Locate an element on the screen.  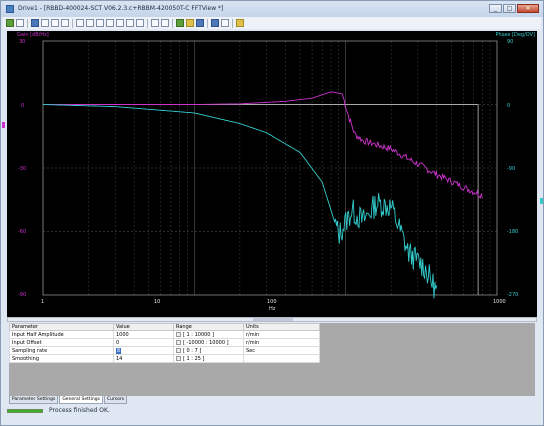
copy-icon is located at coordinates (55, 23).